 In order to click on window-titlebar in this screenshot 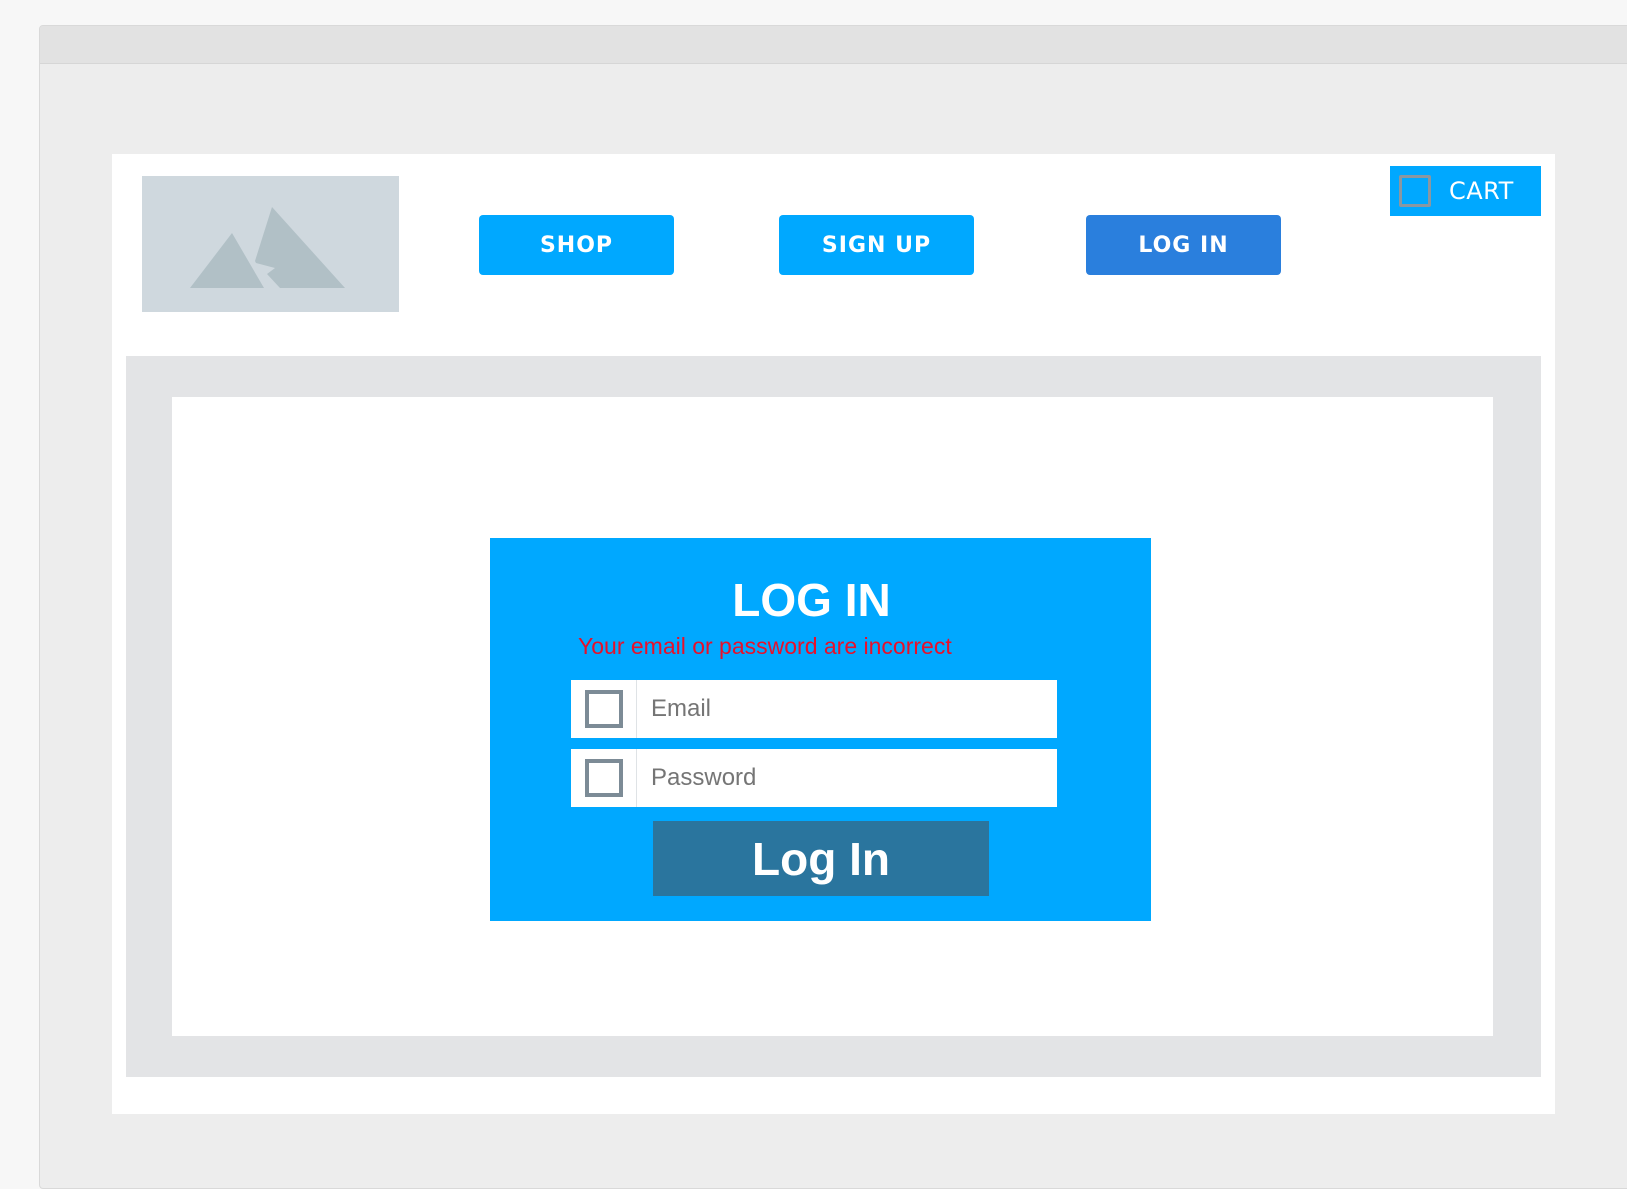, I will do `click(833, 45)`.